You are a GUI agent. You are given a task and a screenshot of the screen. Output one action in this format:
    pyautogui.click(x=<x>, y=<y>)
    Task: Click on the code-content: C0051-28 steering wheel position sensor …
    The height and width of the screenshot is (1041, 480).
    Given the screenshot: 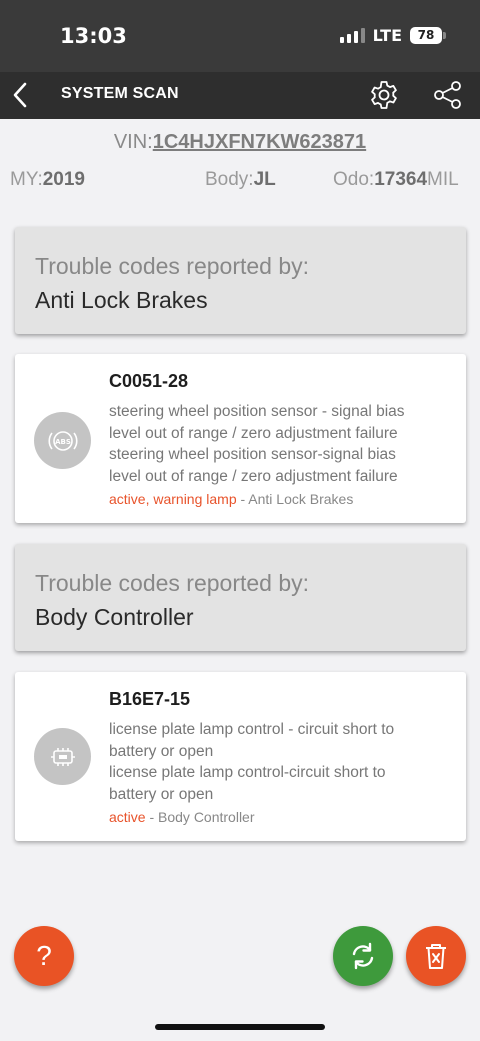 What is the action you would take?
    pyautogui.click(x=282, y=439)
    